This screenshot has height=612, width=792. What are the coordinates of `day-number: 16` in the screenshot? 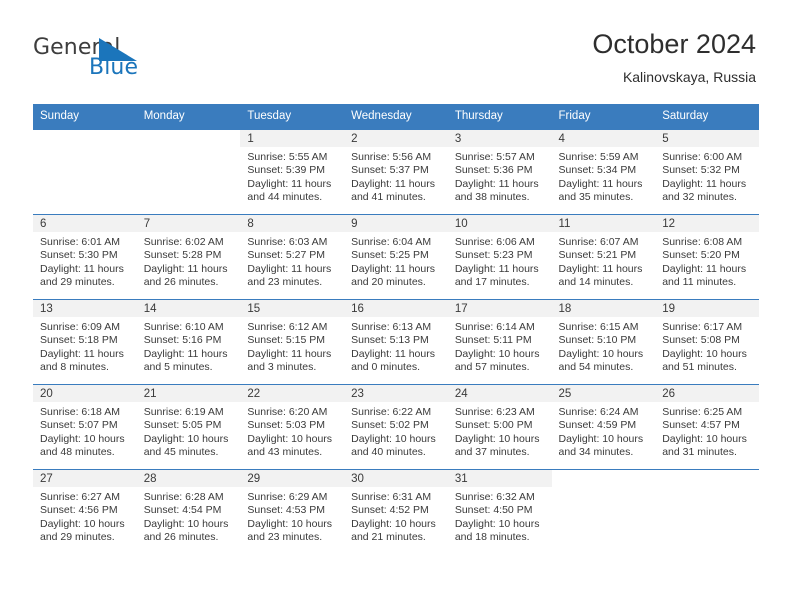 It's located at (396, 308).